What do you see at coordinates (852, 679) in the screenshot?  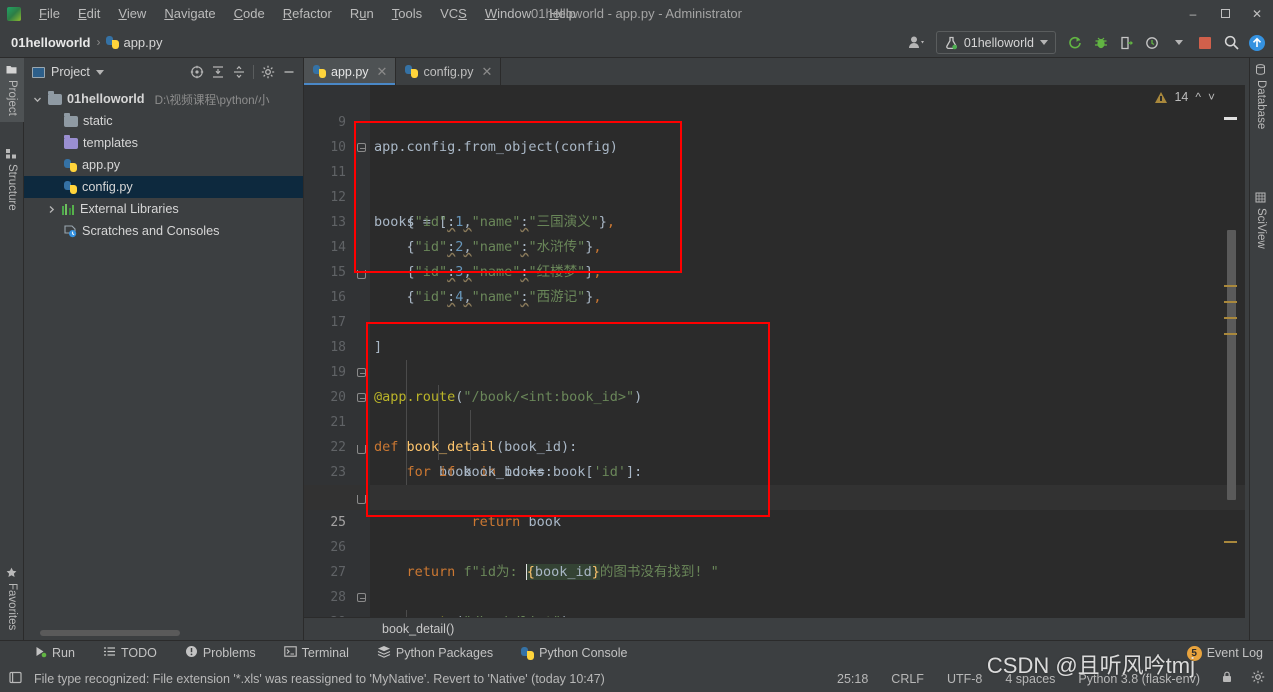 I see `caret-position: 25:18` at bounding box center [852, 679].